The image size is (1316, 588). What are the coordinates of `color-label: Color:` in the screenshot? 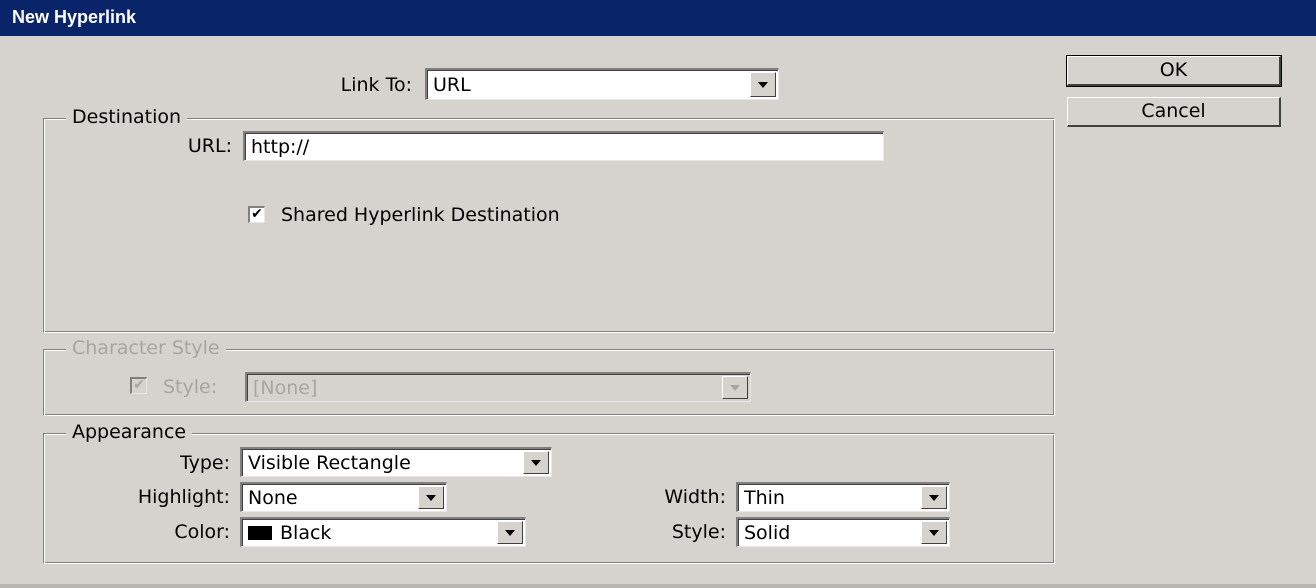 It's located at (202, 532).